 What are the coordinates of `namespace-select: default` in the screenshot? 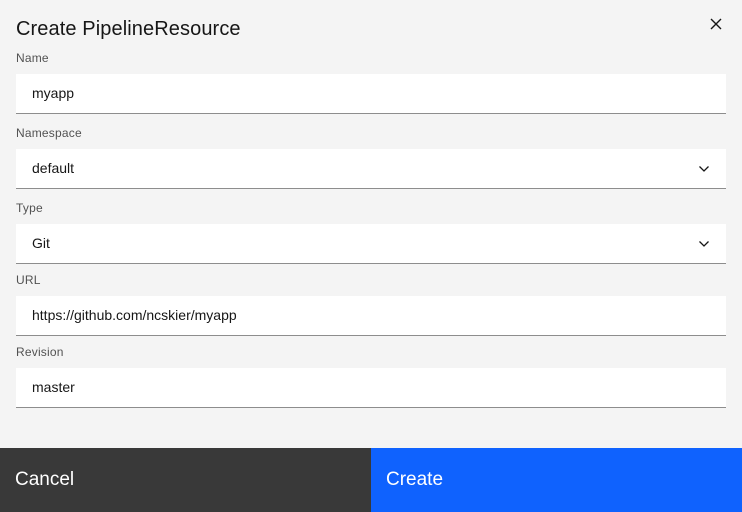 It's located at (371, 169).